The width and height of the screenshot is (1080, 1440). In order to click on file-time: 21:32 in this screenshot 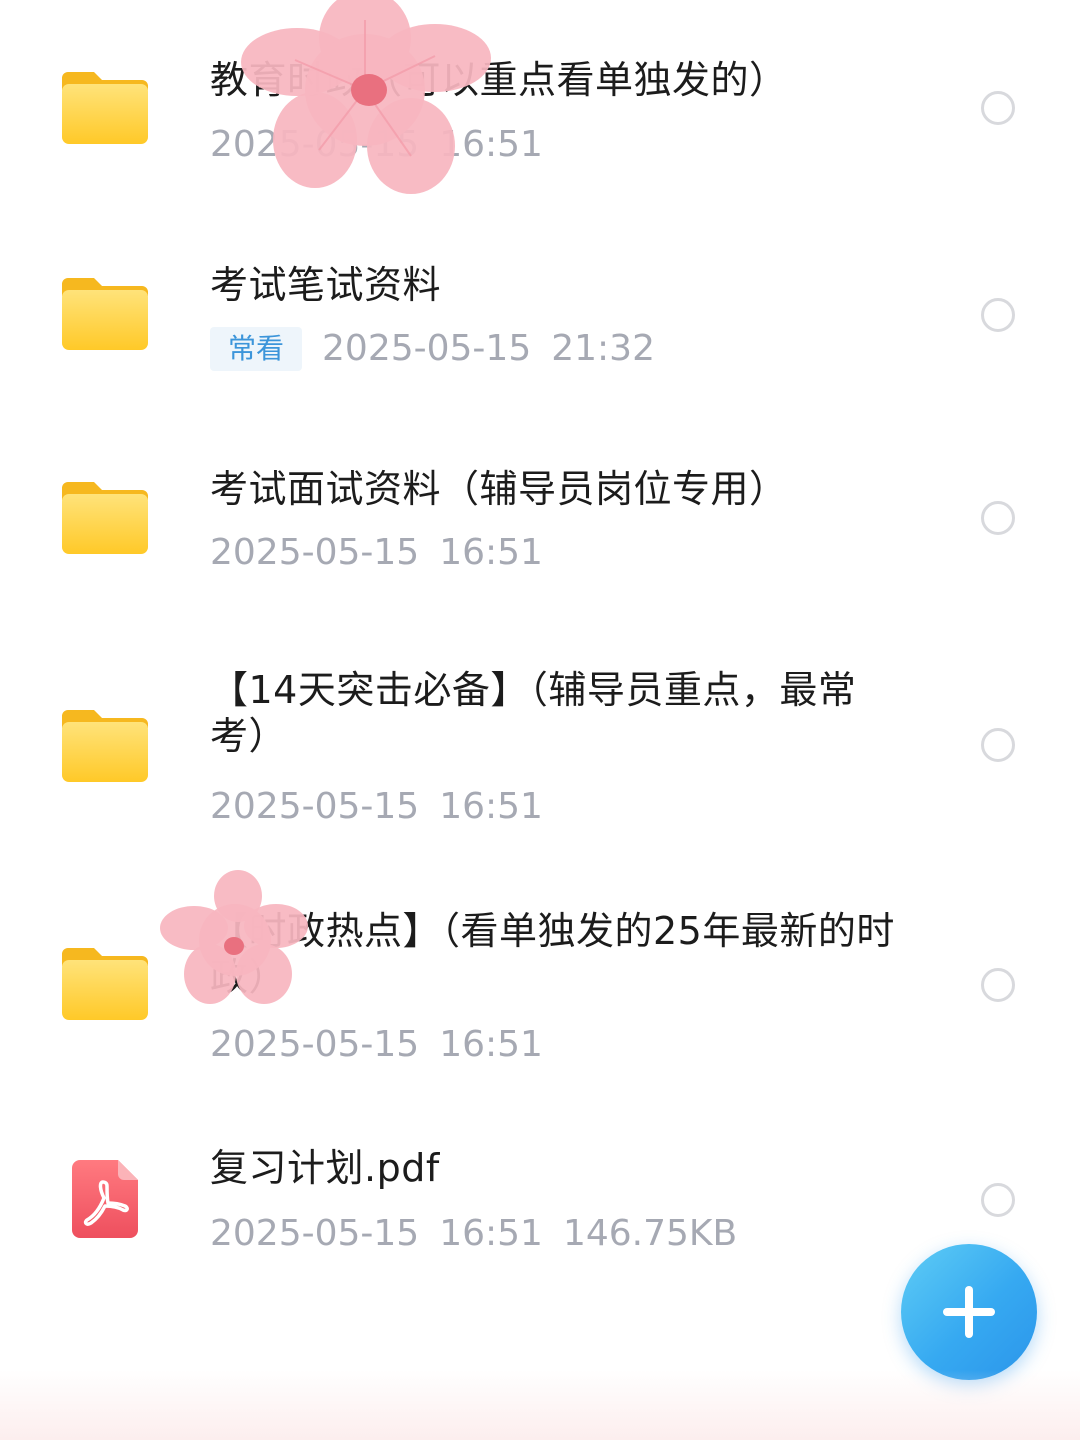, I will do `click(603, 348)`.